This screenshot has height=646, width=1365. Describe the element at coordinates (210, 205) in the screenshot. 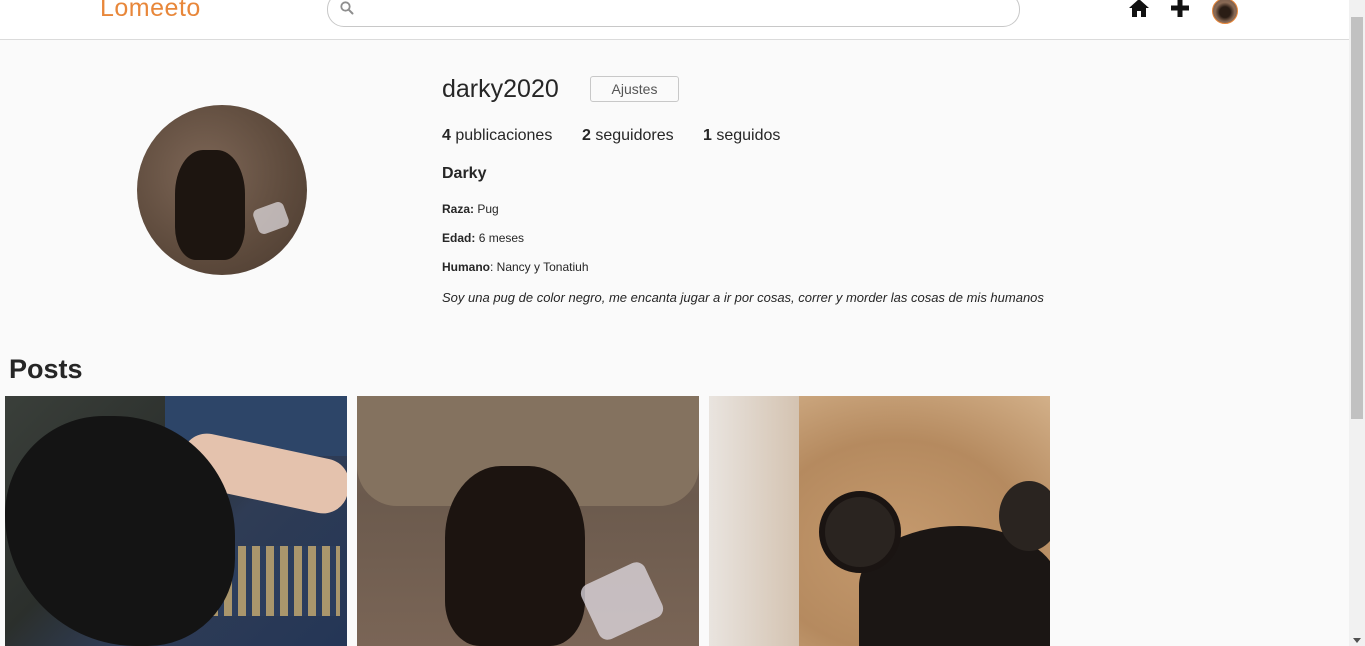

I see `avatar-dog-shape` at that location.